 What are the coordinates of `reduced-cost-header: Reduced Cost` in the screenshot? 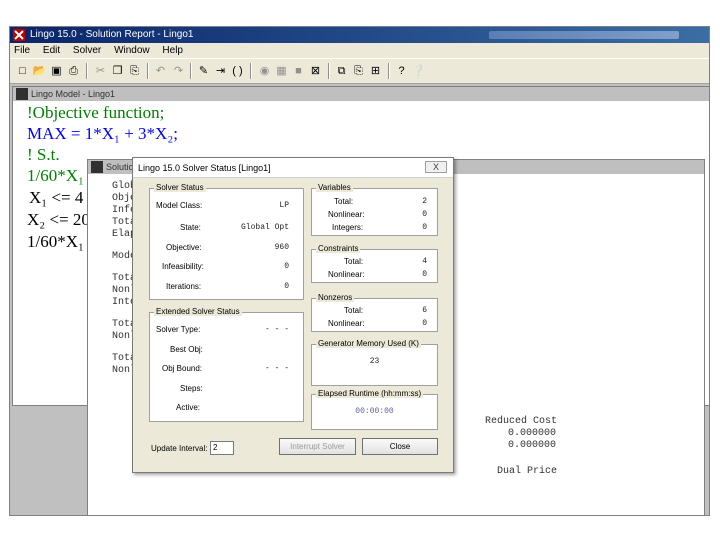 It's located at (521, 421).